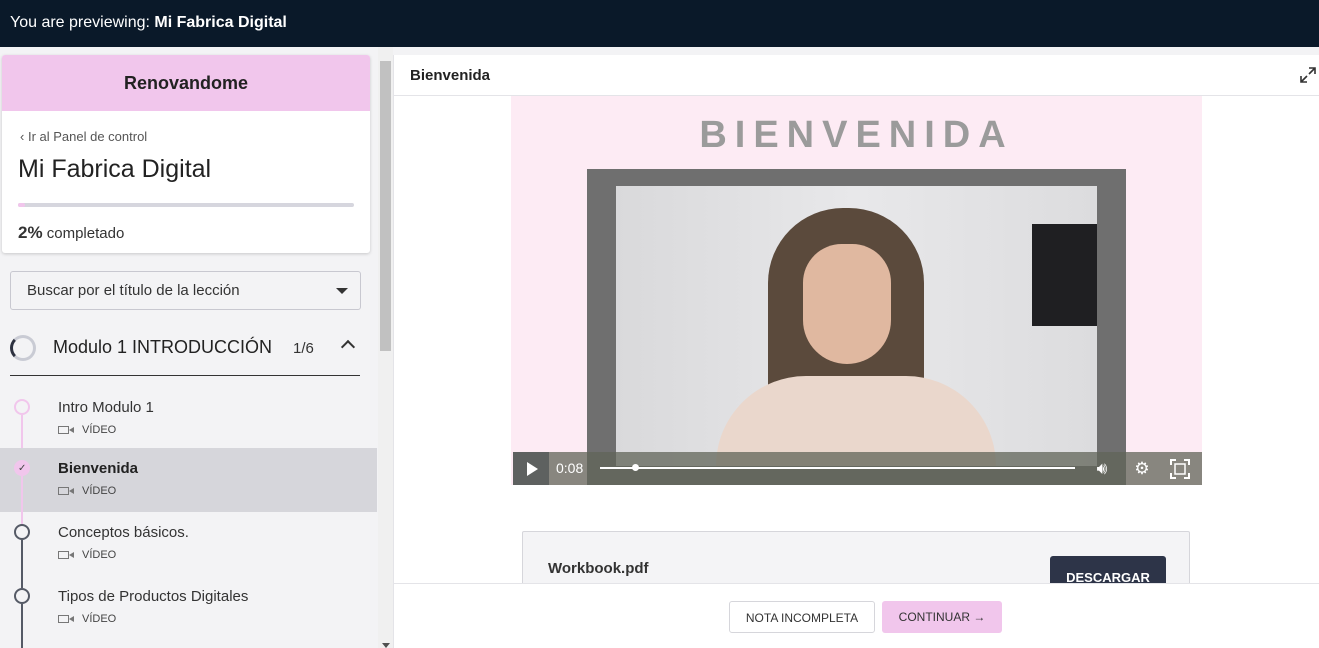 The width and height of the screenshot is (1319, 648). I want to click on preview-school-name: Mi Fabrica Digital, so click(220, 22).